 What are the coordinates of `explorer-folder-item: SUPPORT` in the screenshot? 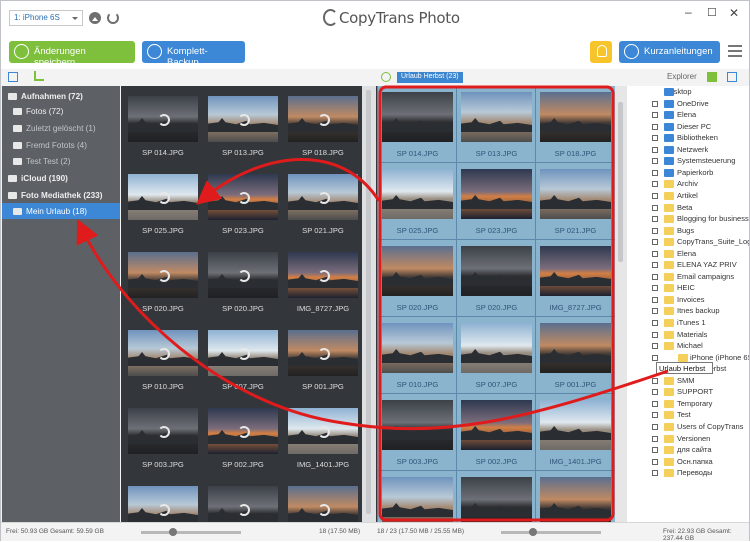 It's located at (698, 392).